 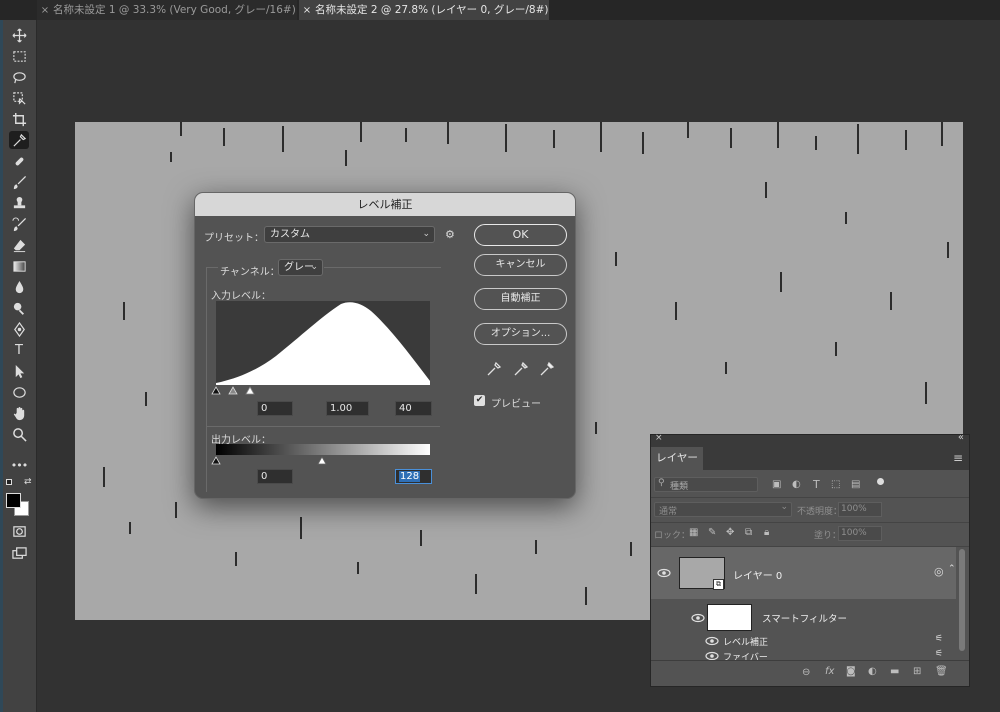 What do you see at coordinates (547, 369) in the screenshot?
I see `white-point-eyedropper-icon` at bounding box center [547, 369].